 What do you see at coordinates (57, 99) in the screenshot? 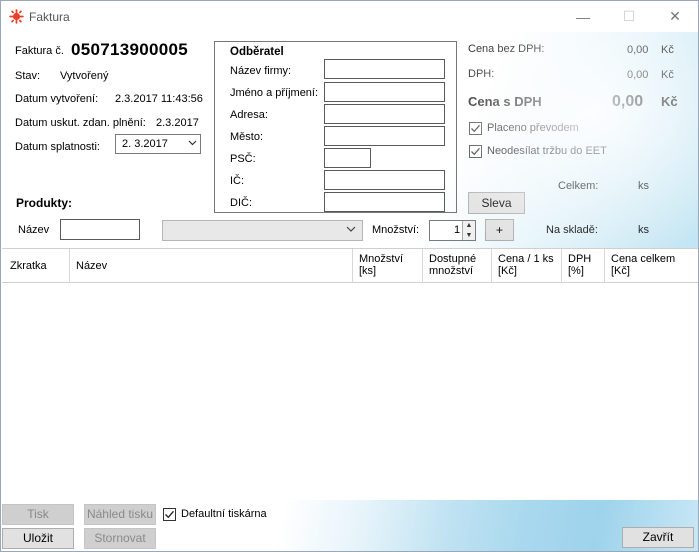
I see `created-date-label: Datum vytvoření:` at bounding box center [57, 99].